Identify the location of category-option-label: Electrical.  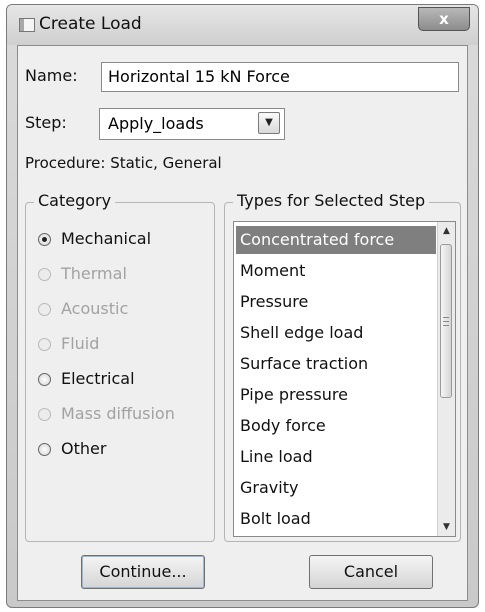
(98, 378).